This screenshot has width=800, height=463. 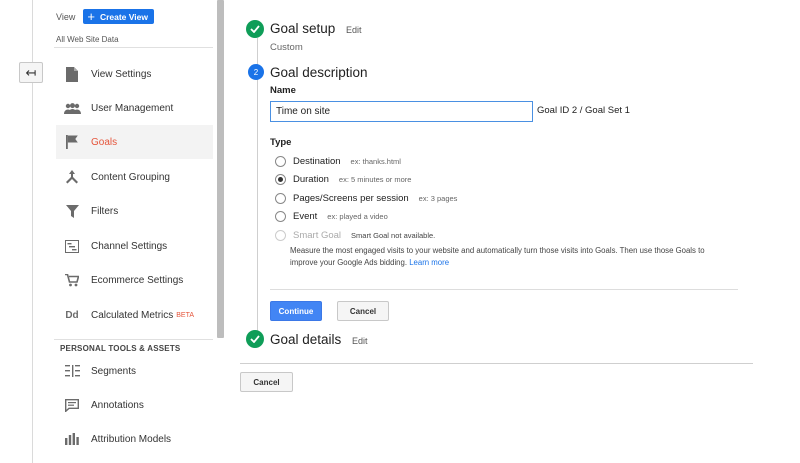 I want to click on sidebar-item-channel-settings: Channel Settings, so click(x=134, y=246).